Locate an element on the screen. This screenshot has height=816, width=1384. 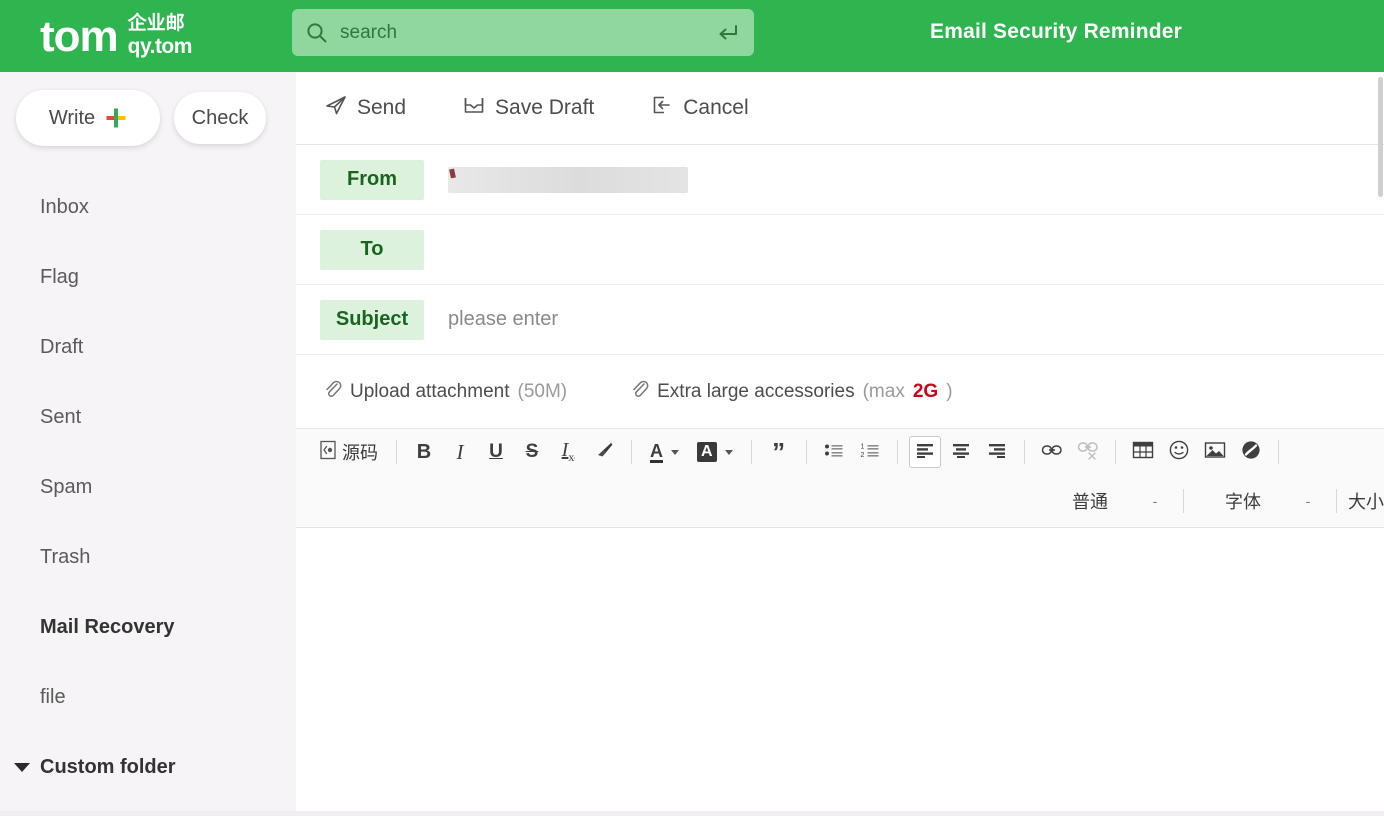
bulleted-list-icon is located at coordinates (834, 452).